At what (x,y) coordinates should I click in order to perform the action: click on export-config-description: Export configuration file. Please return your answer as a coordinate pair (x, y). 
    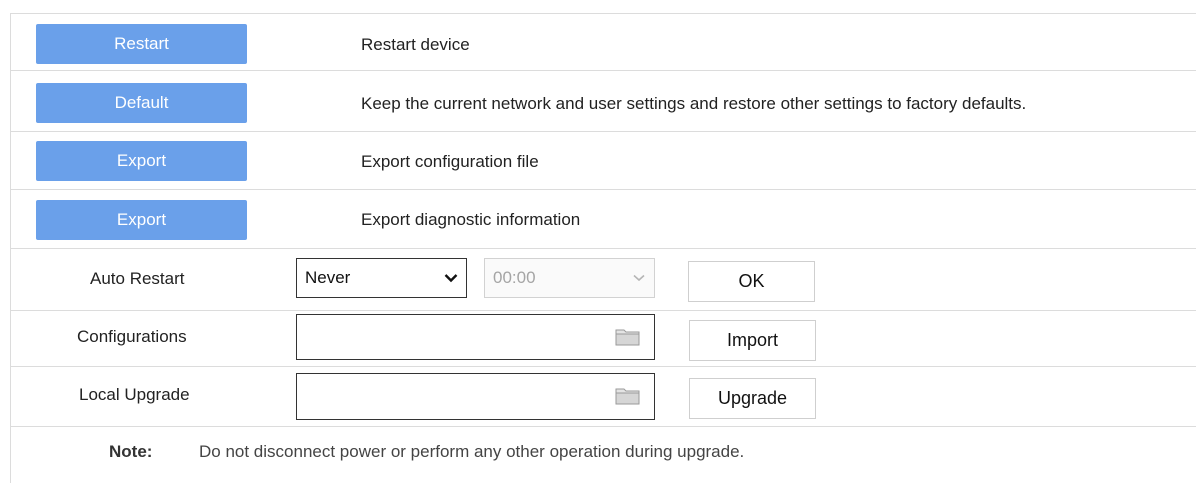
    Looking at the image, I should click on (450, 161).